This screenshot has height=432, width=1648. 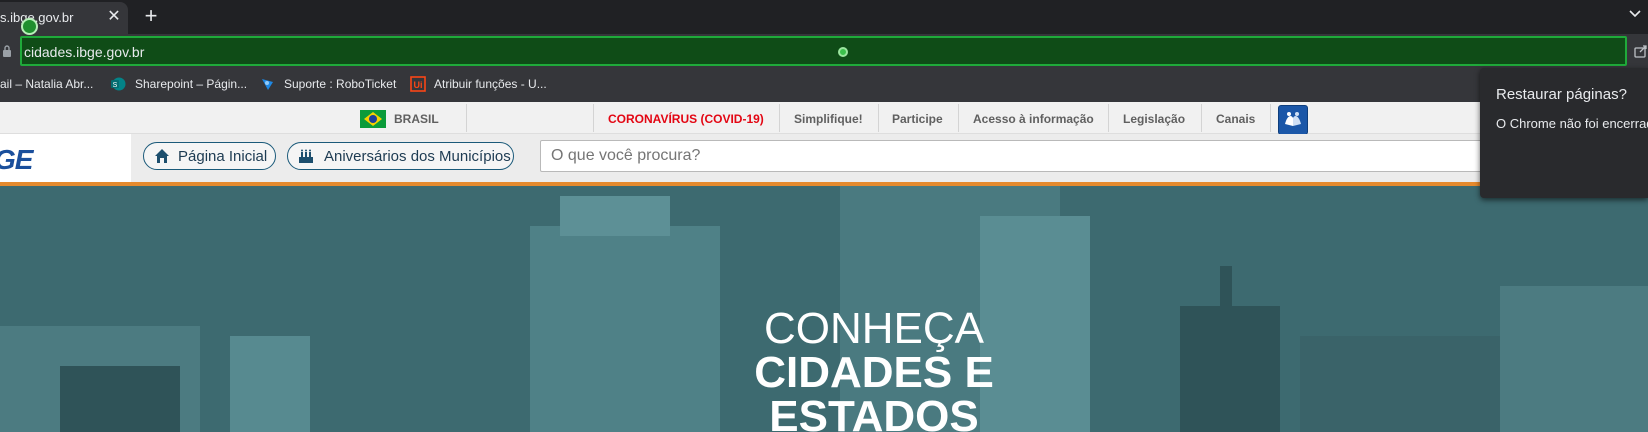 What do you see at coordinates (874, 328) in the screenshot?
I see `hero-title-line1: CONHEÇA` at bounding box center [874, 328].